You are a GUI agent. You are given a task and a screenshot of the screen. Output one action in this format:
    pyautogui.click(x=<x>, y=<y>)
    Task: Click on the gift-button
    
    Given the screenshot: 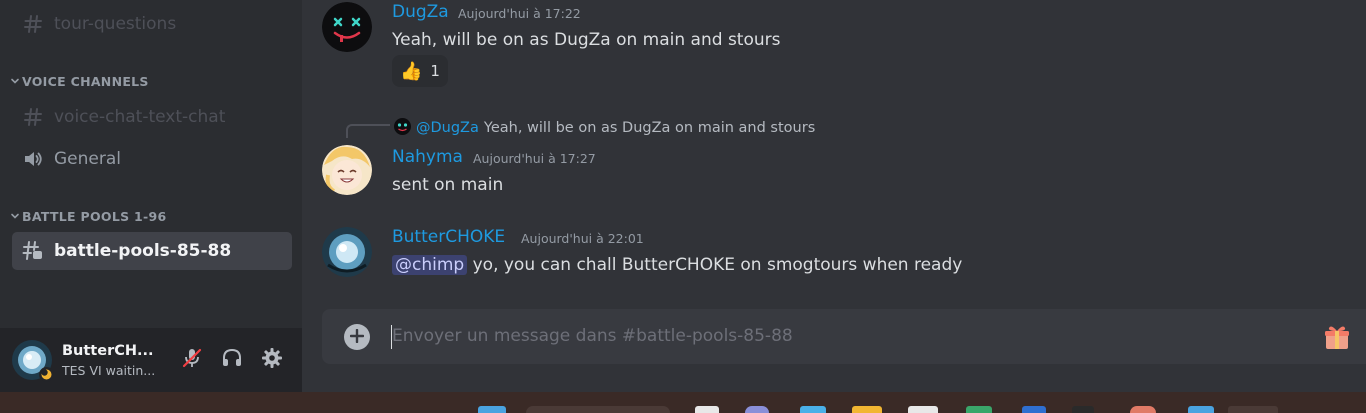 What is the action you would take?
    pyautogui.click(x=1337, y=337)
    